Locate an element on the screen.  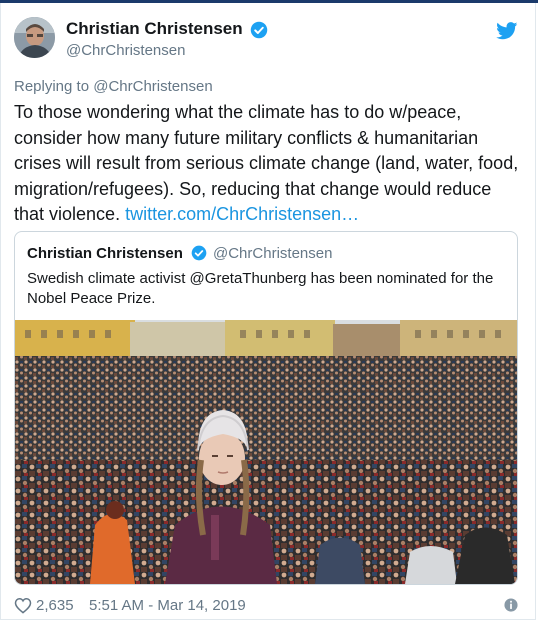
replying-to-line: Replying to @ChrChristensen is located at coordinates (113, 86).